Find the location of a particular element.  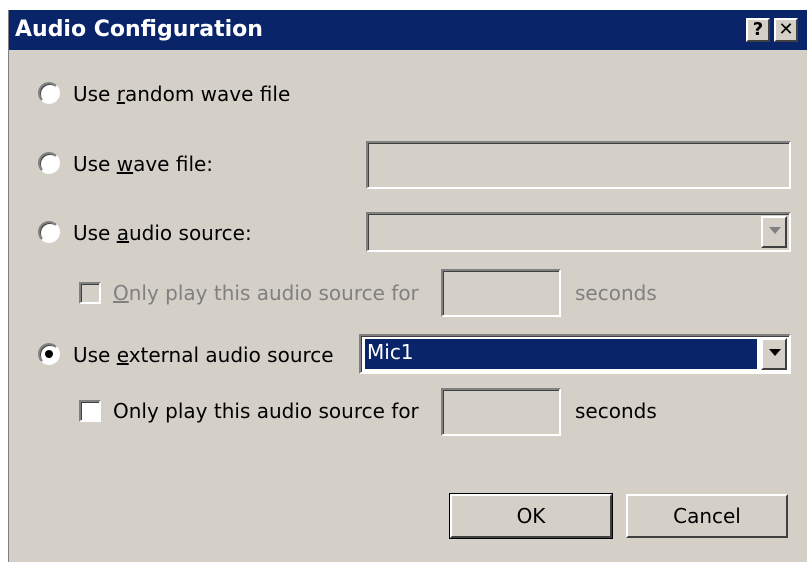

ok-button: OK is located at coordinates (531, 516).